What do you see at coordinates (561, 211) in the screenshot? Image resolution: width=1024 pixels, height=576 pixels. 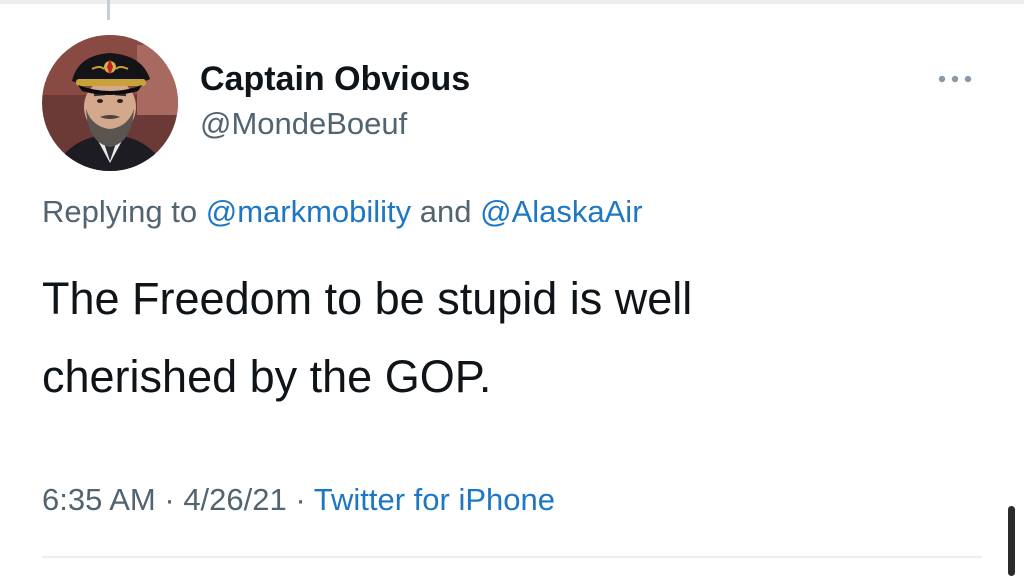 I see `mention-link-alaskaair: @AlaskaAir` at bounding box center [561, 211].